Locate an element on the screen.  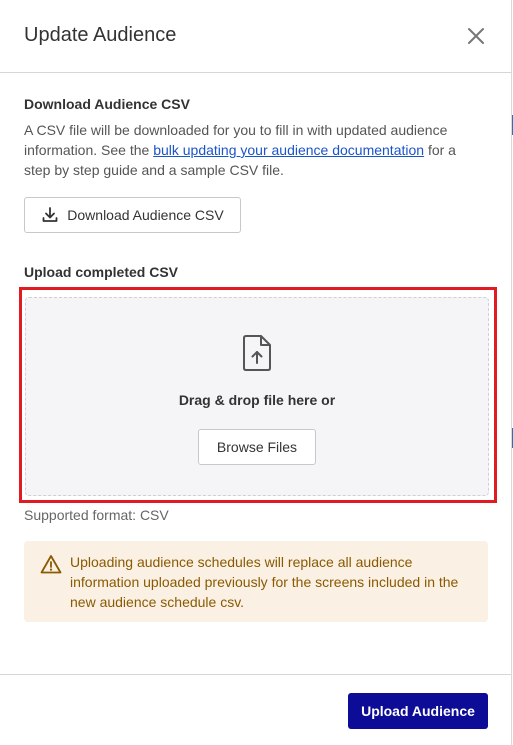
close-button is located at coordinates (476, 36).